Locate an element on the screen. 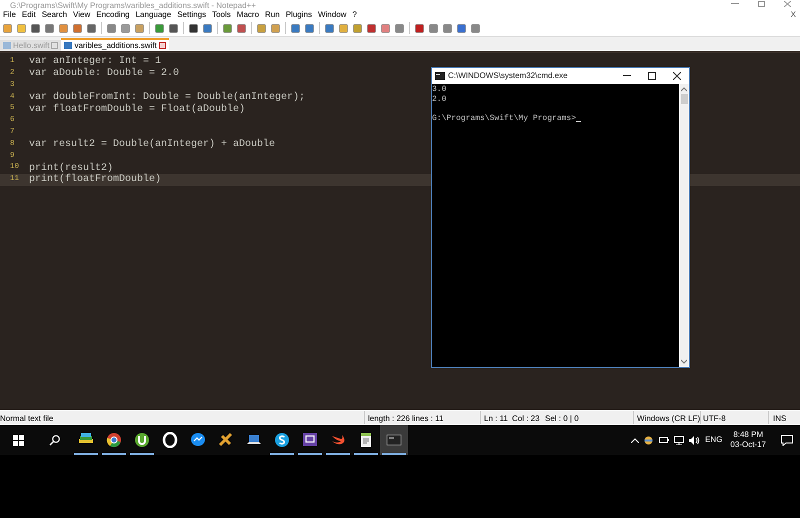  status-text: length : 226 is located at coordinates (389, 419).